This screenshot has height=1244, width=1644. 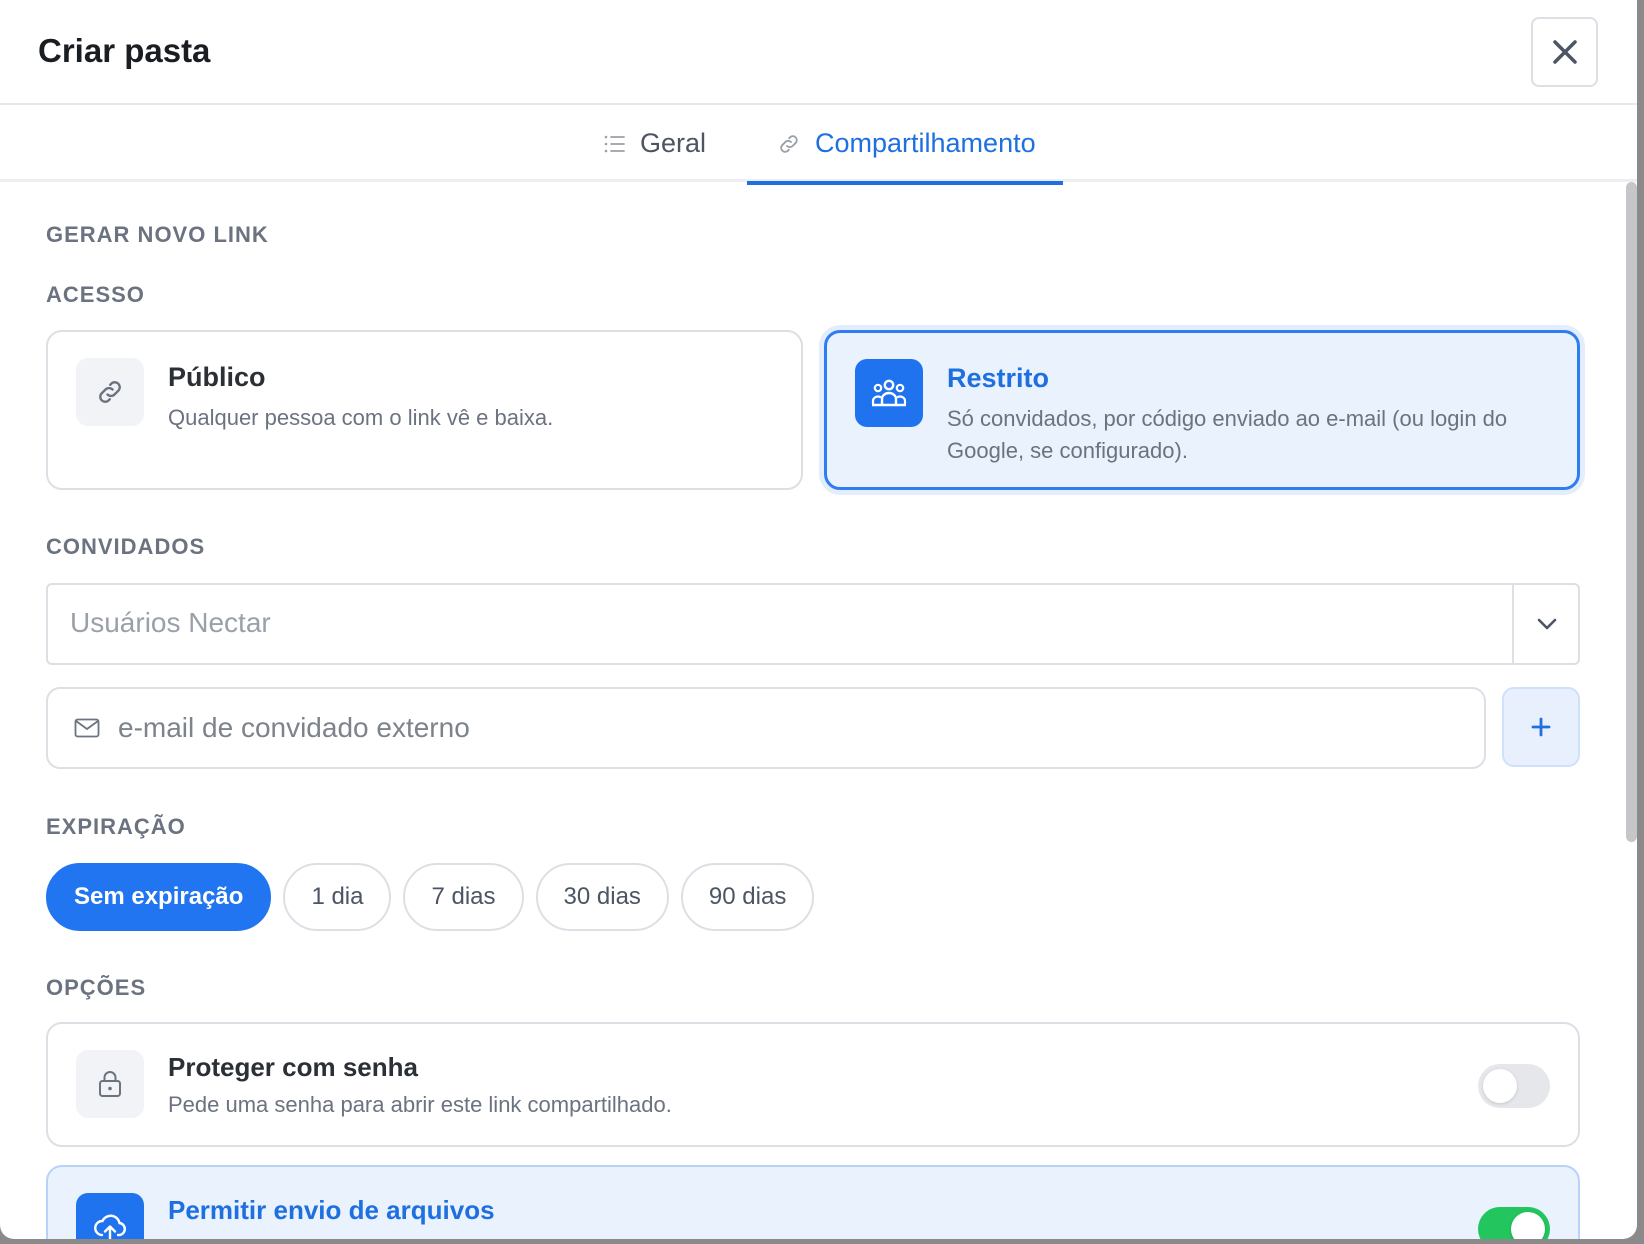 What do you see at coordinates (998, 378) in the screenshot?
I see `access-restrito-title: Restrito` at bounding box center [998, 378].